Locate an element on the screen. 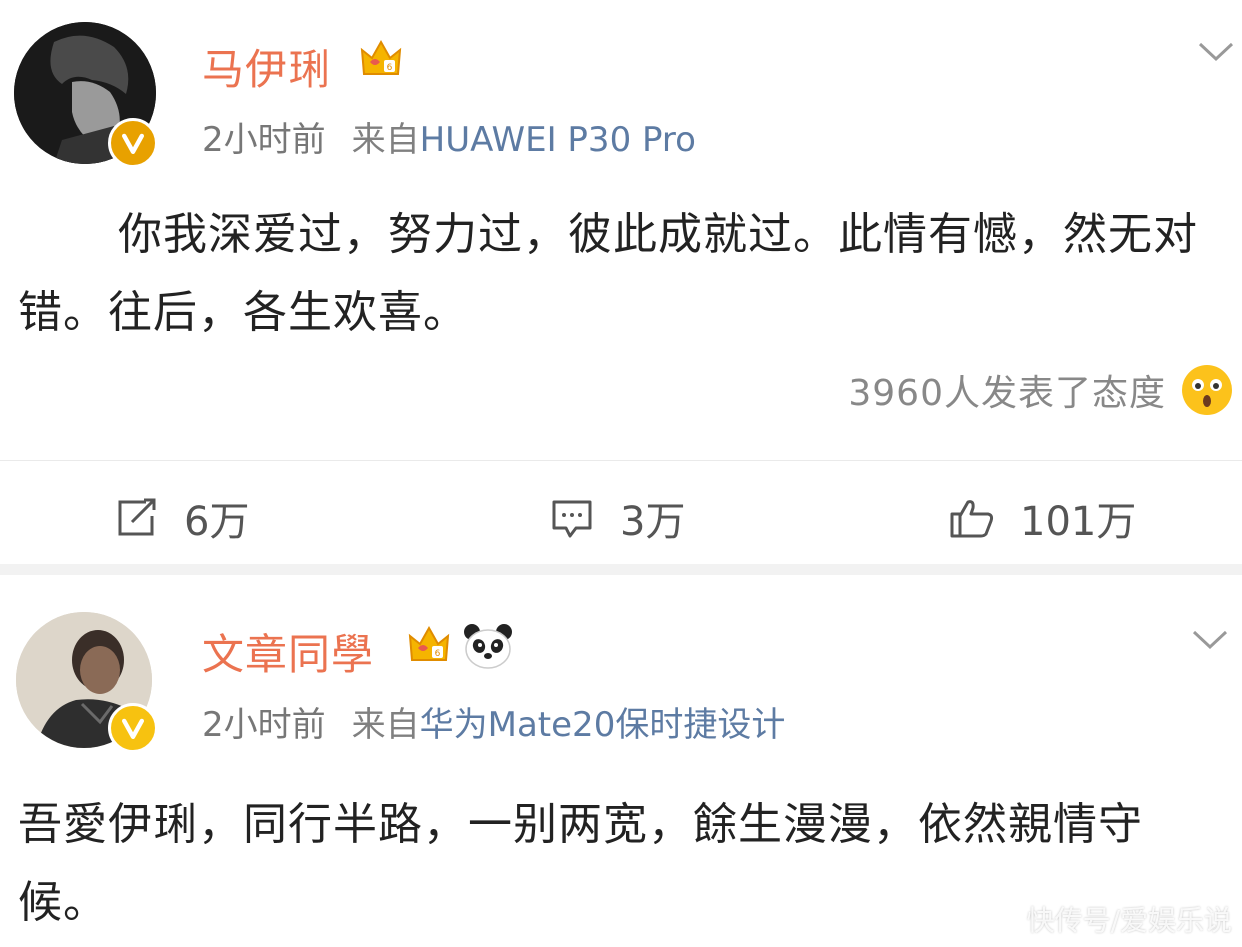 This screenshot has width=1242, height=947. repost-count: 6万 is located at coordinates (217, 522).